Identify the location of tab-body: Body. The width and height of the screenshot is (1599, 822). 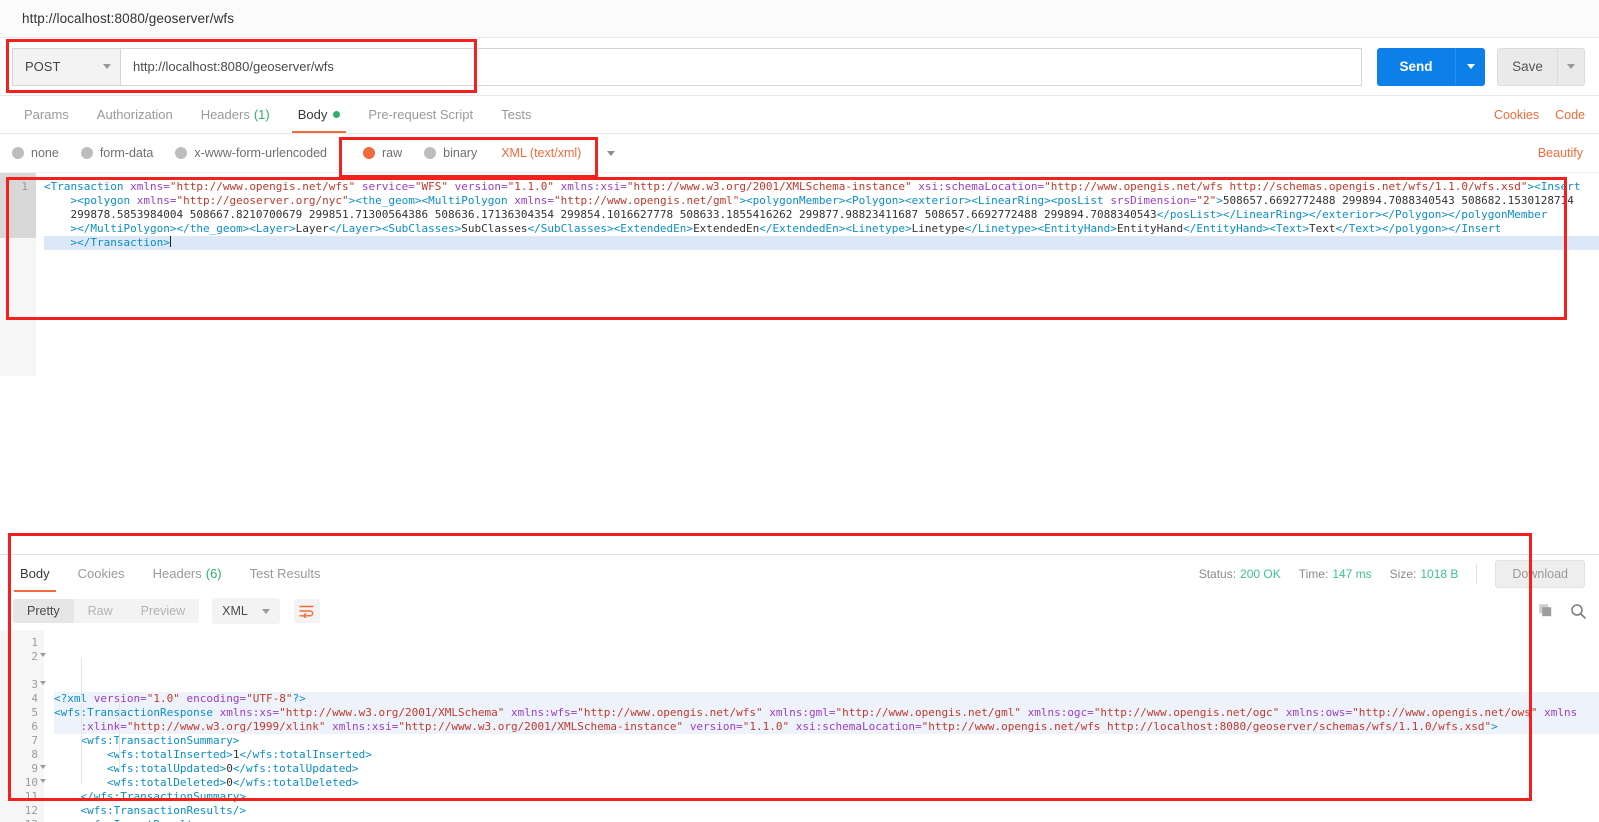
(319, 114).